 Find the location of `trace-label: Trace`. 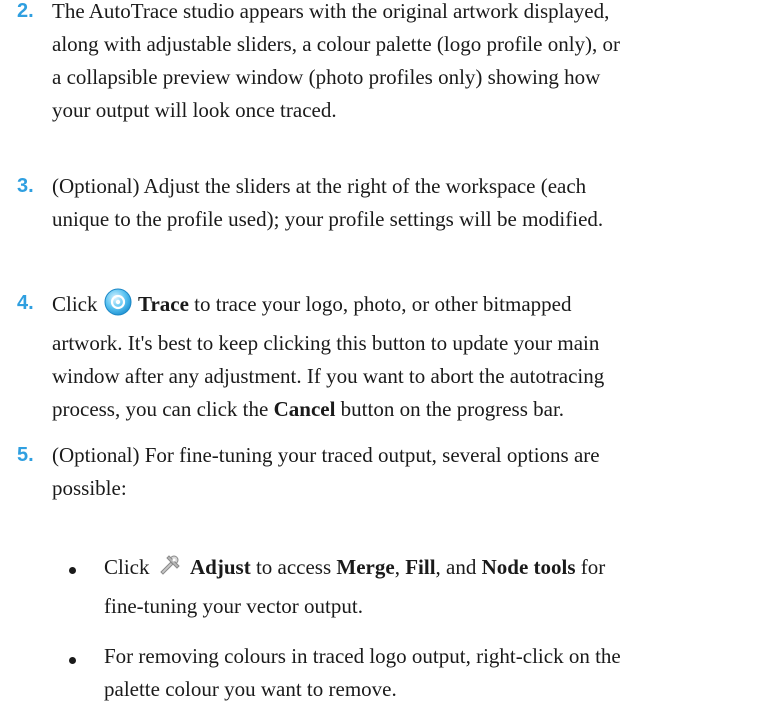

trace-label: Trace is located at coordinates (163, 304).